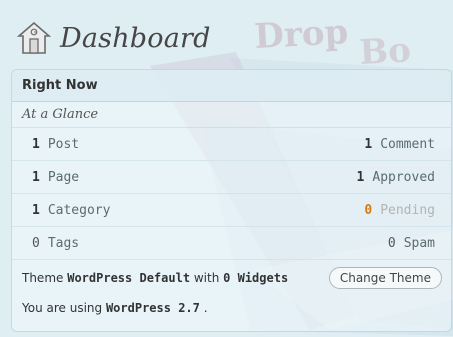 The height and width of the screenshot is (337, 453). Describe the element at coordinates (36, 243) in the screenshot. I see `tags-count: 0` at that location.